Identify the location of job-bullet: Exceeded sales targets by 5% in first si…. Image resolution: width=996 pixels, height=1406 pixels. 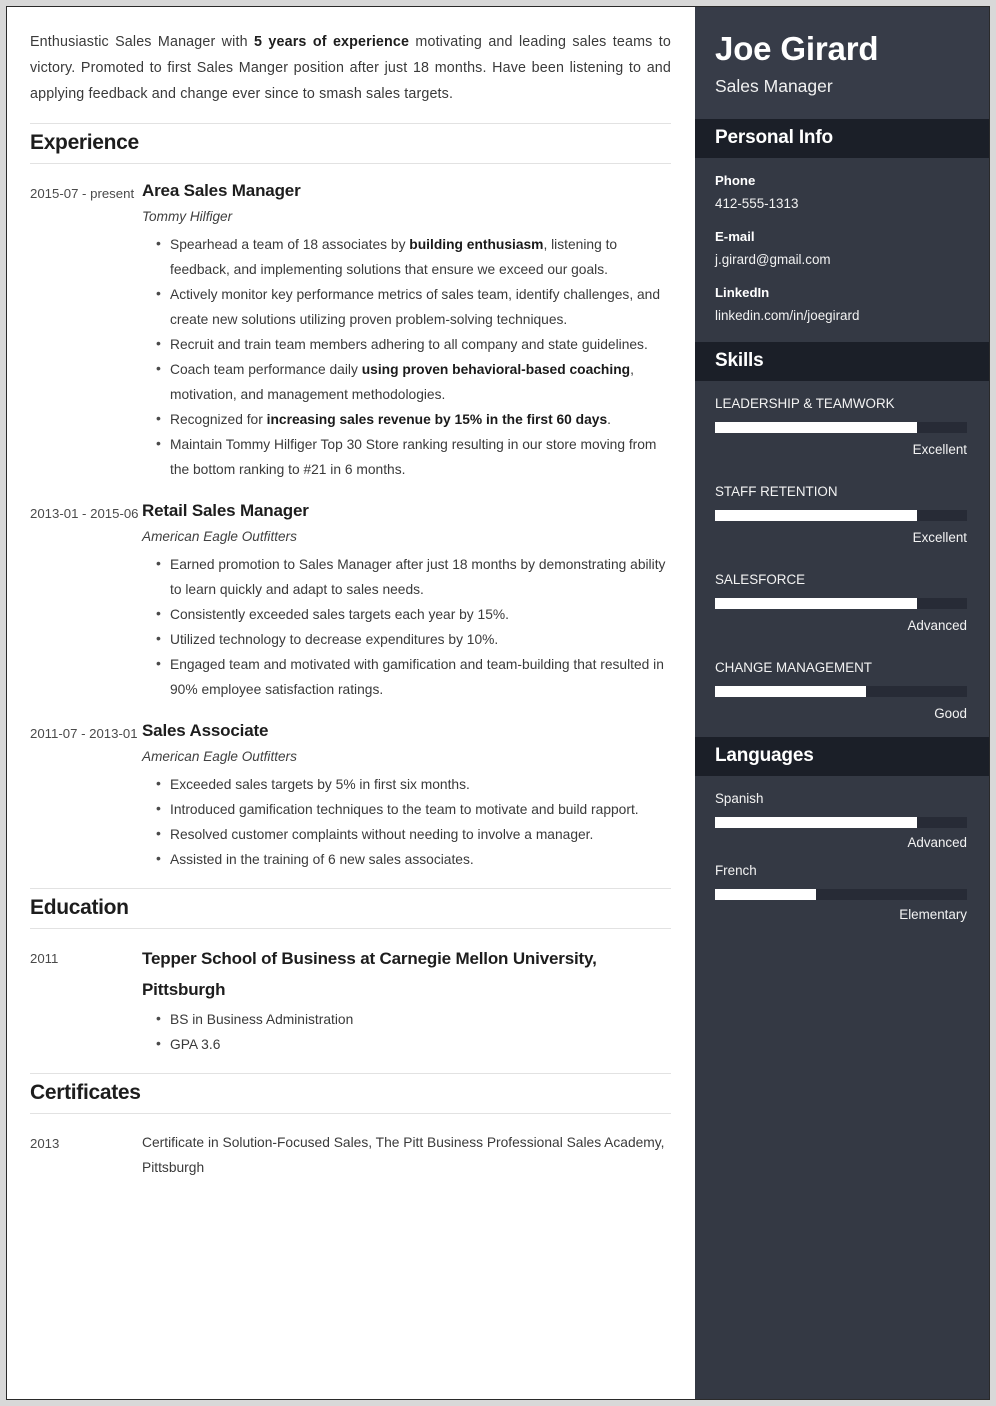
(413, 784).